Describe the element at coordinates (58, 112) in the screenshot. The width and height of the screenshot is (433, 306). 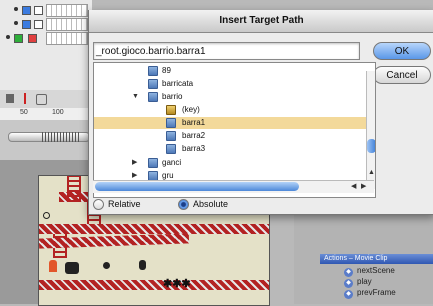
I see `ruler-tick-label: 100` at that location.